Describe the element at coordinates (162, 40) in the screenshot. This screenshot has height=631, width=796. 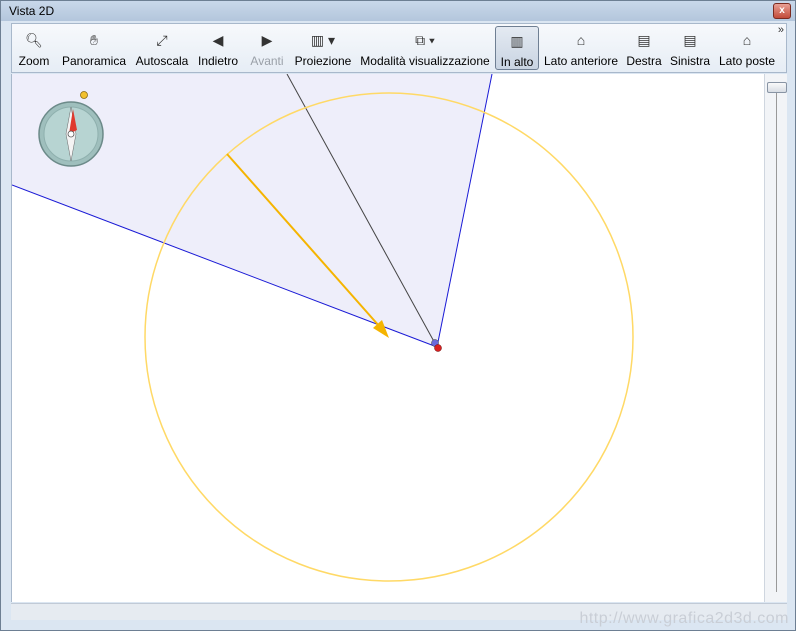
I see `autoscale-icon: ⤢` at that location.